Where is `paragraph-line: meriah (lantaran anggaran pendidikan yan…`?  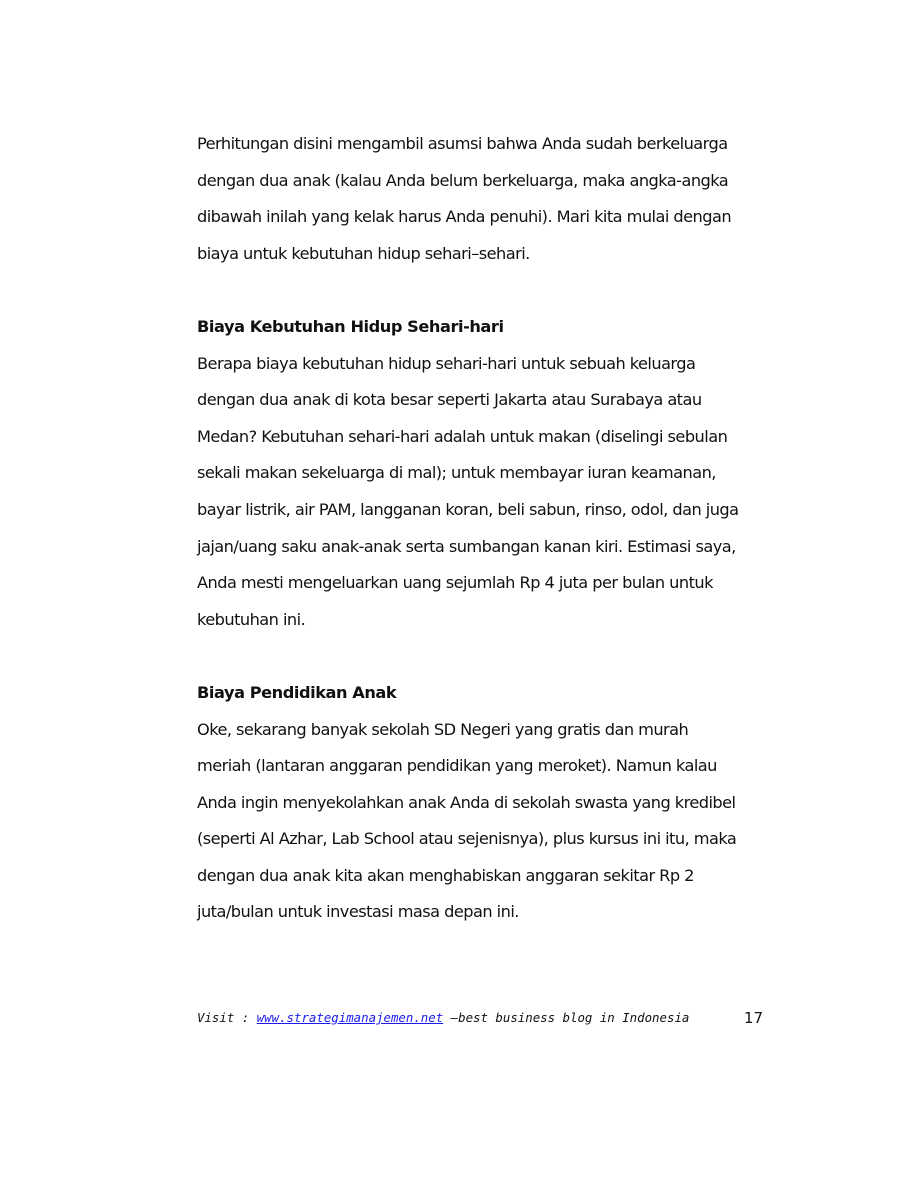
paragraph-line: meriah (lantaran anggaran pendidikan yan… is located at coordinates (457, 766).